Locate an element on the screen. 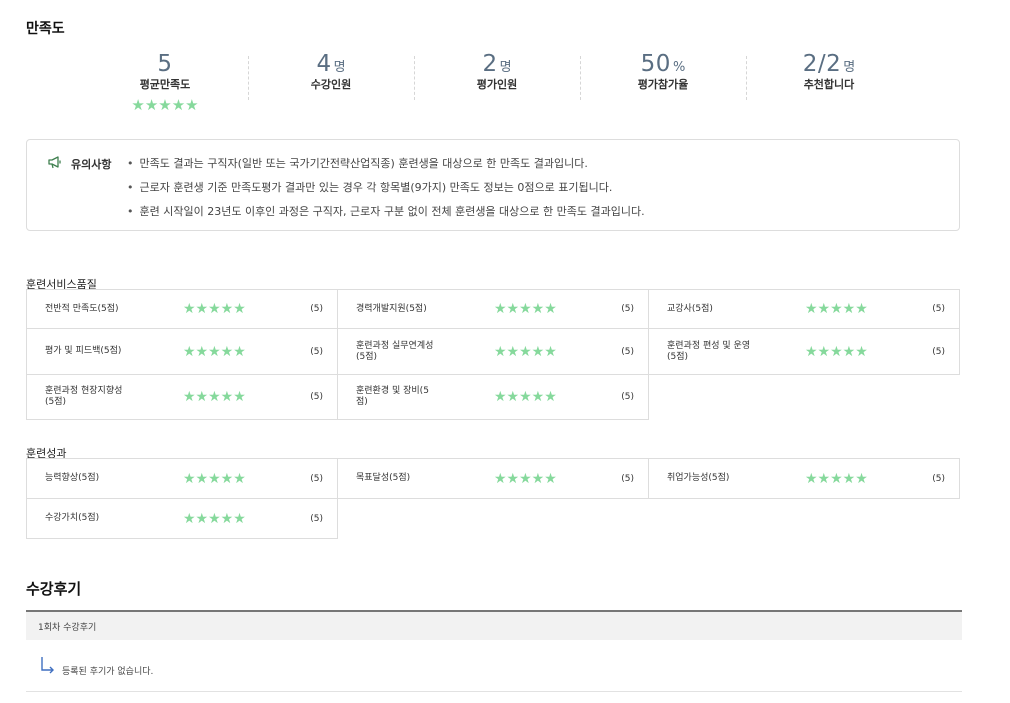 The height and width of the screenshot is (703, 1010). stat-participation-unit: % is located at coordinates (679, 67).